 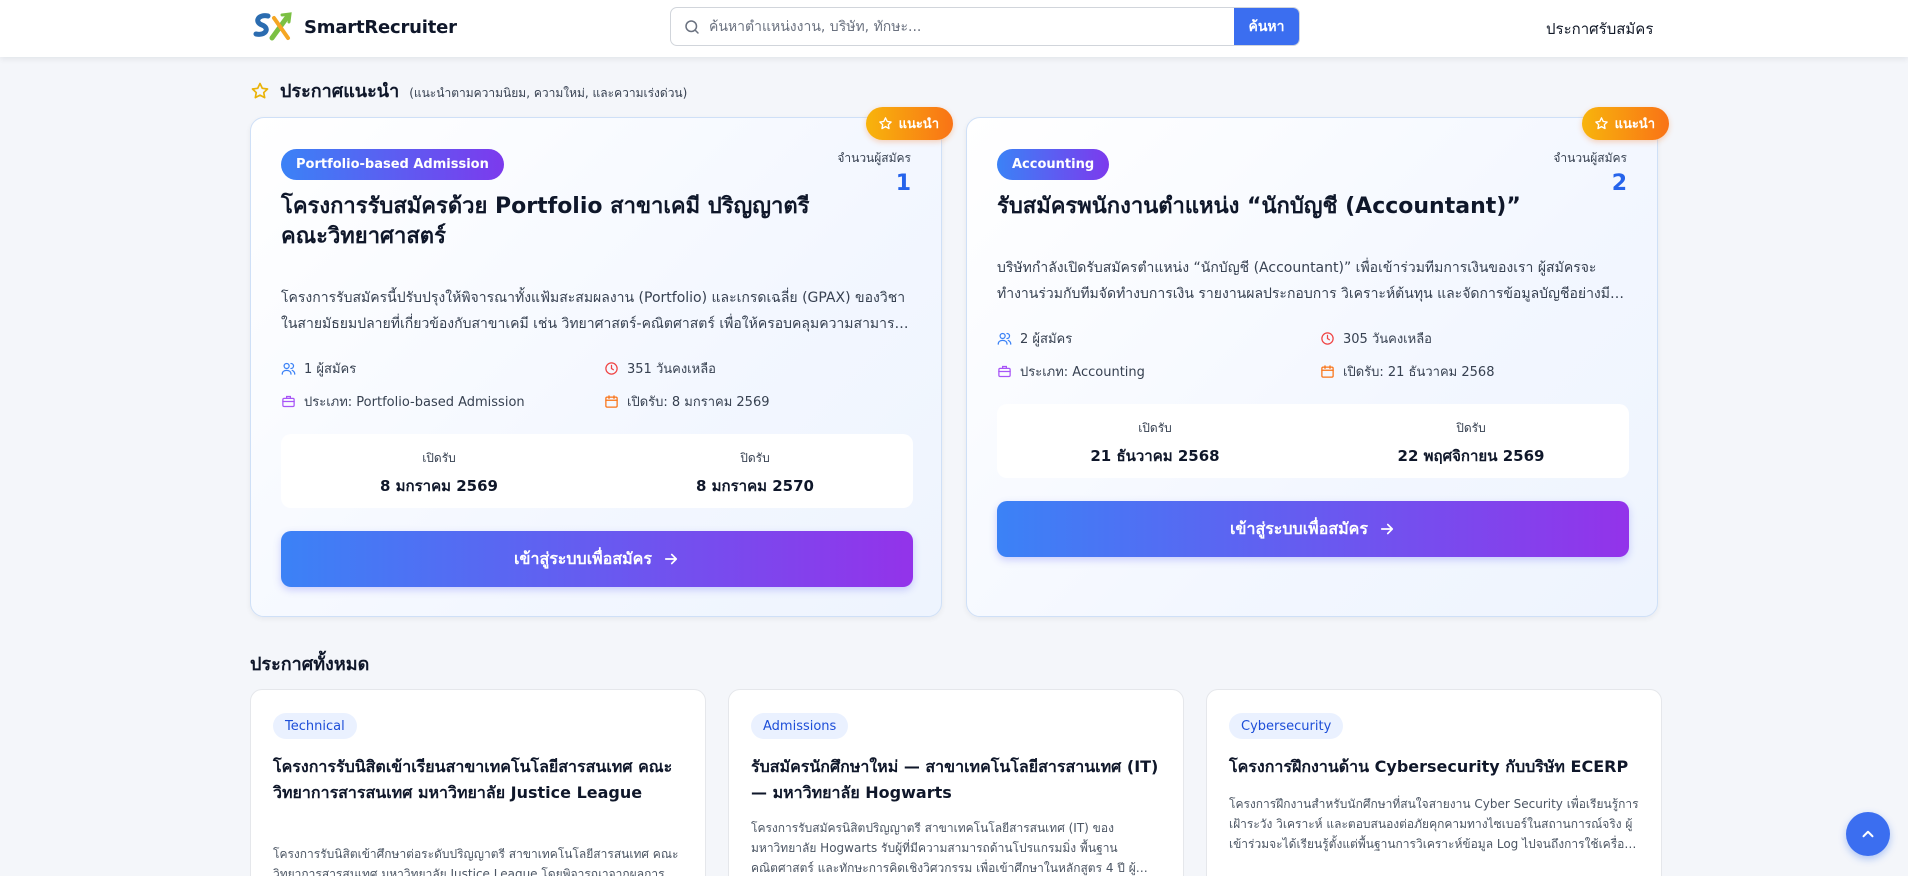 What do you see at coordinates (438, 486) in the screenshot?
I see `open-date-value: 8 มกราคม 2569` at bounding box center [438, 486].